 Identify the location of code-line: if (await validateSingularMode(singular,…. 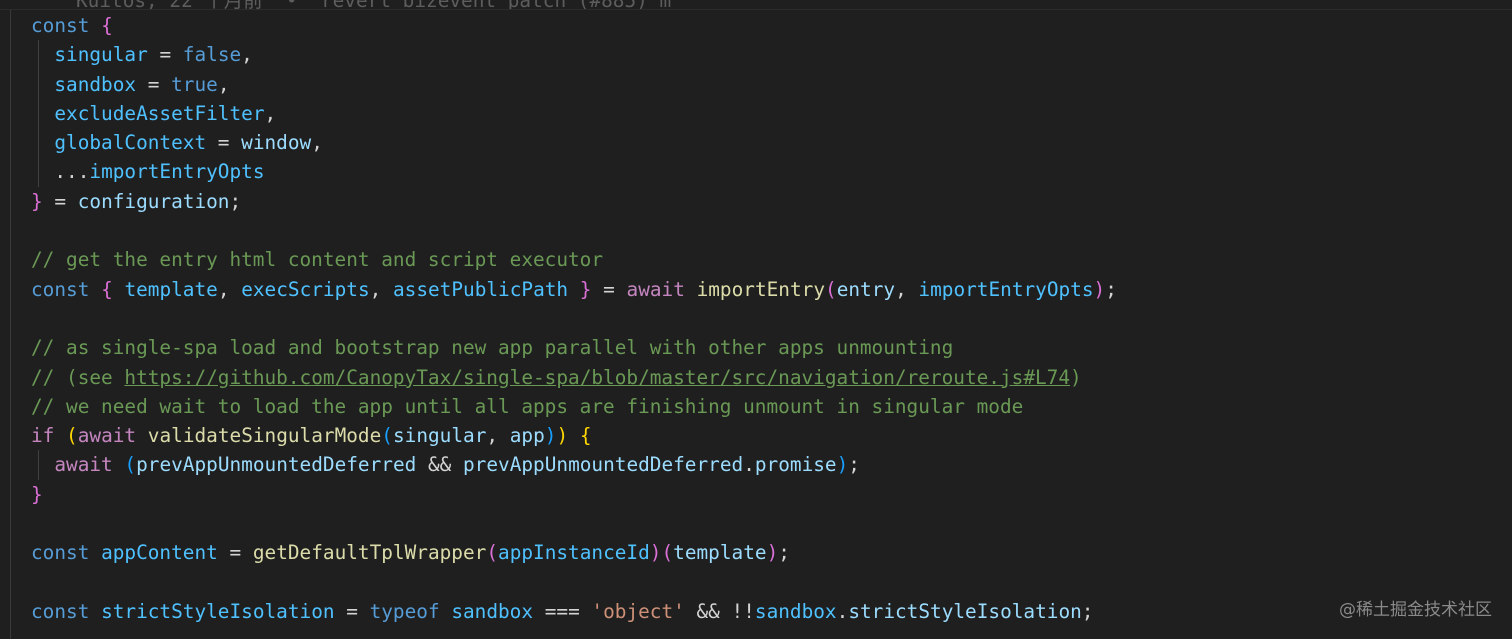
(311, 436).